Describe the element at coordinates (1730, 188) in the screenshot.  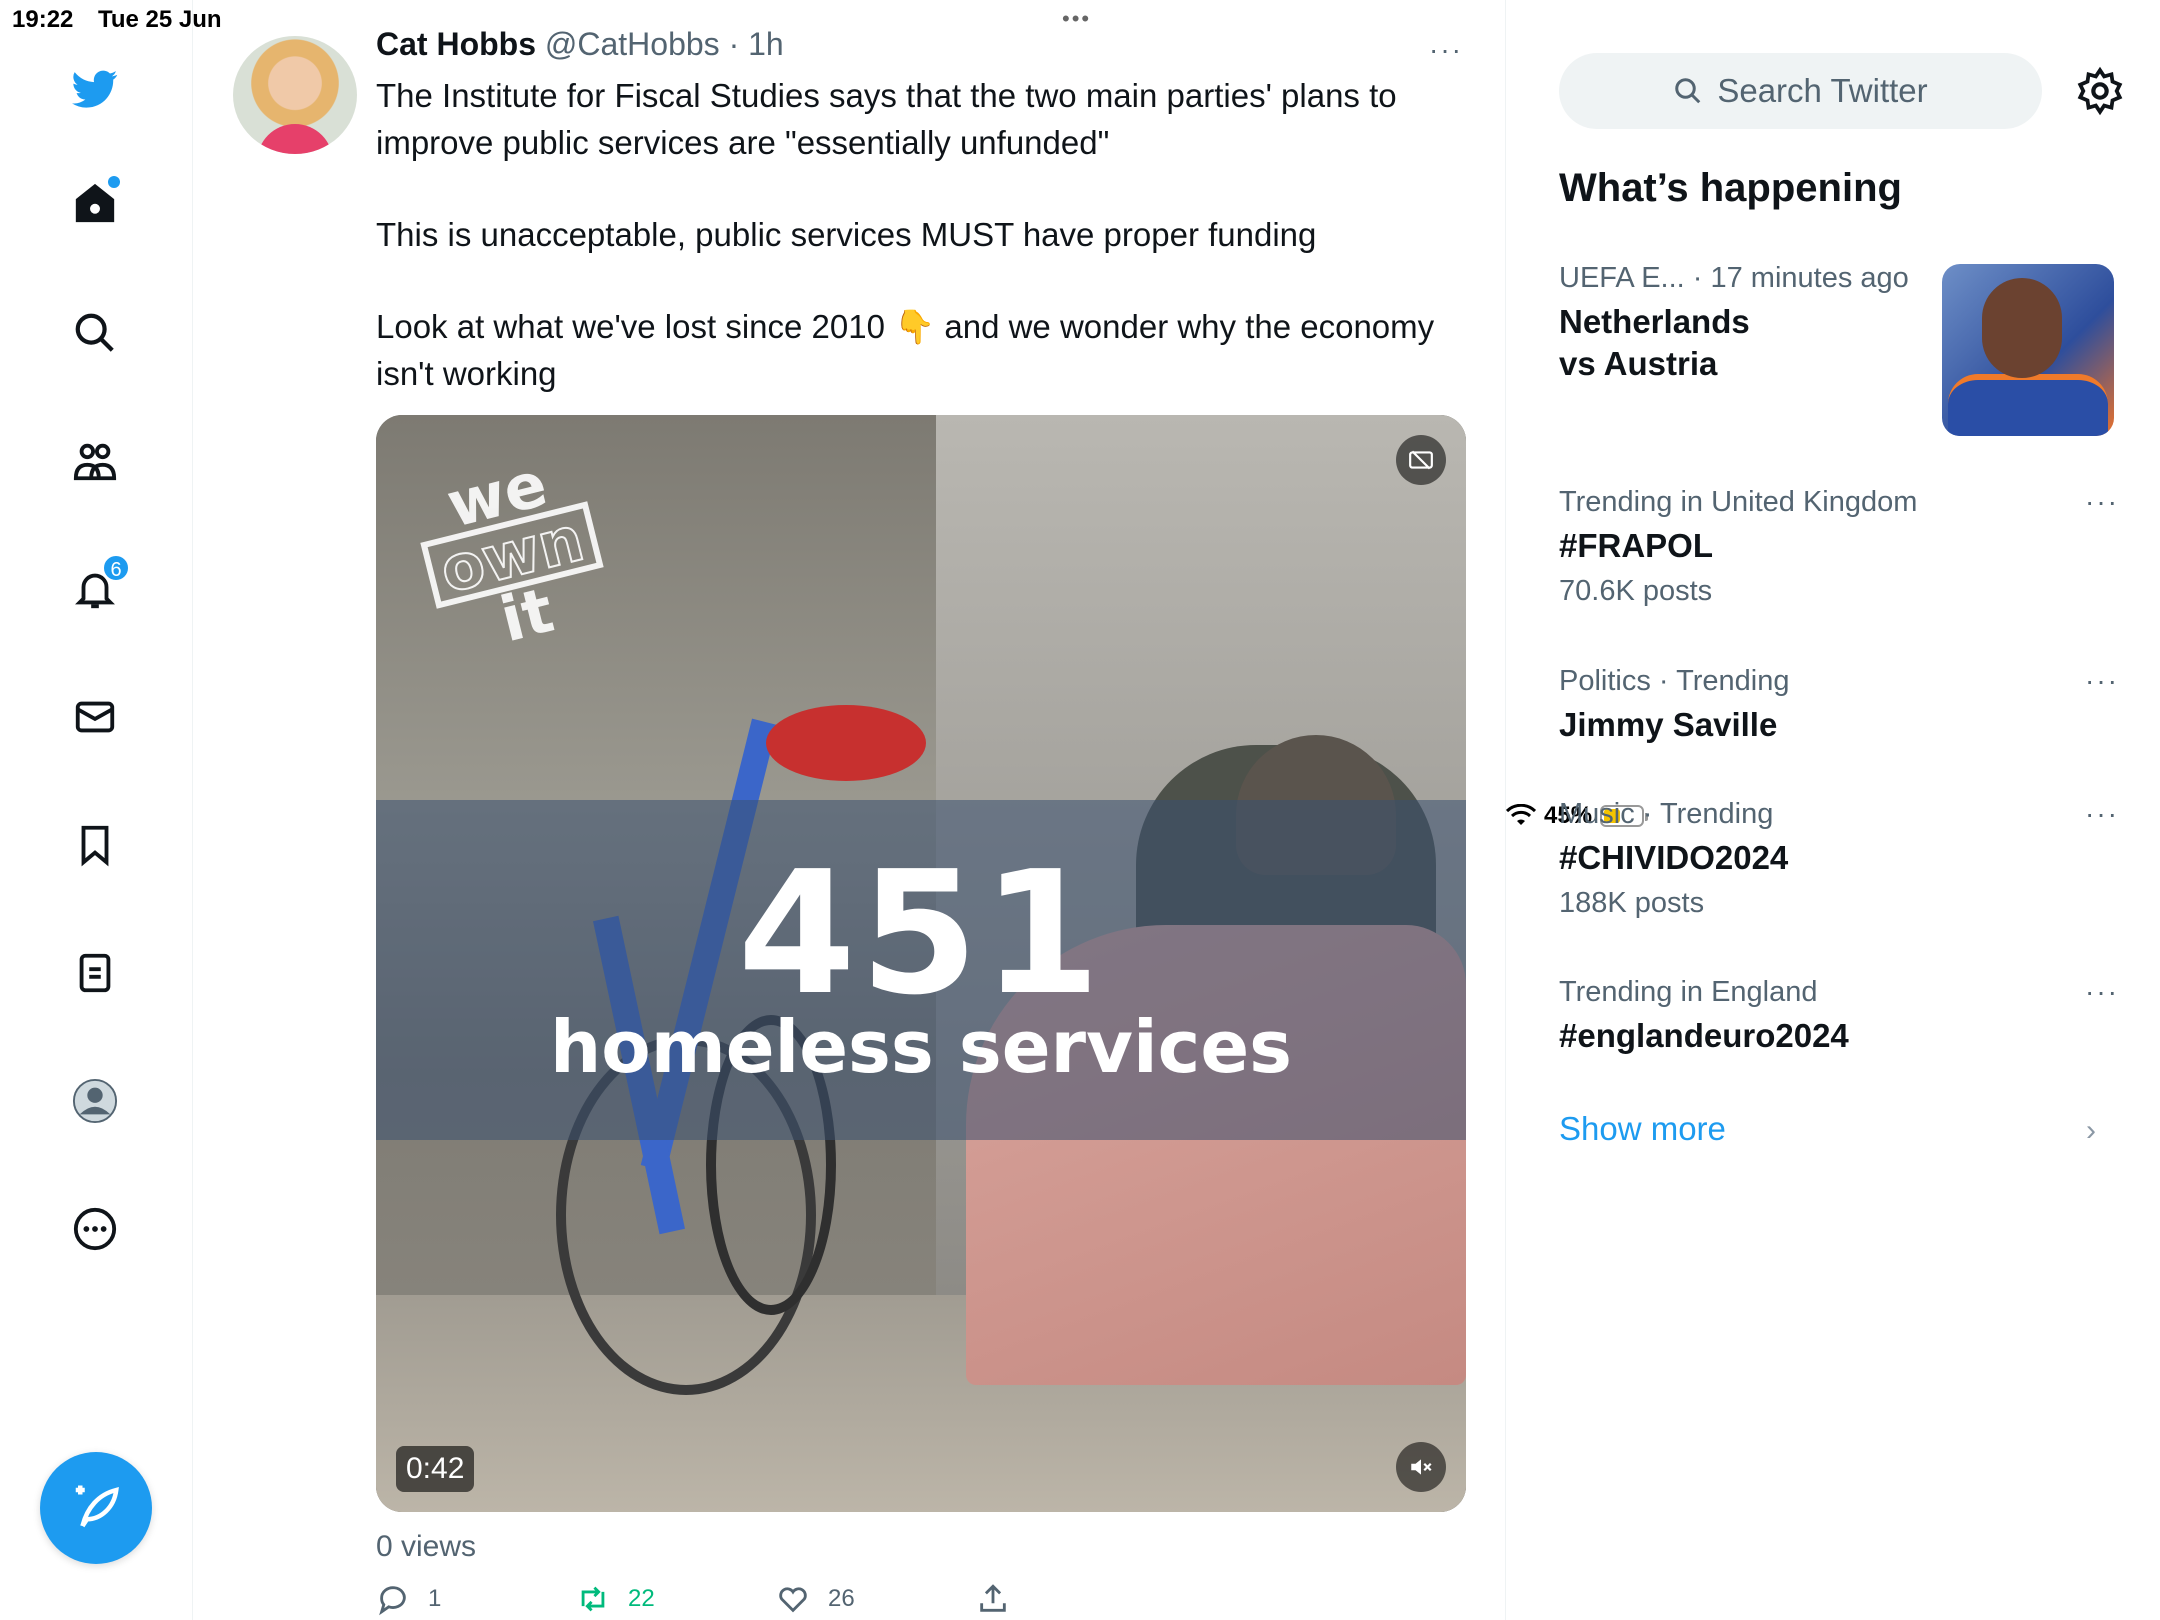
I see `whats-happening-heading: What’s happening` at that location.